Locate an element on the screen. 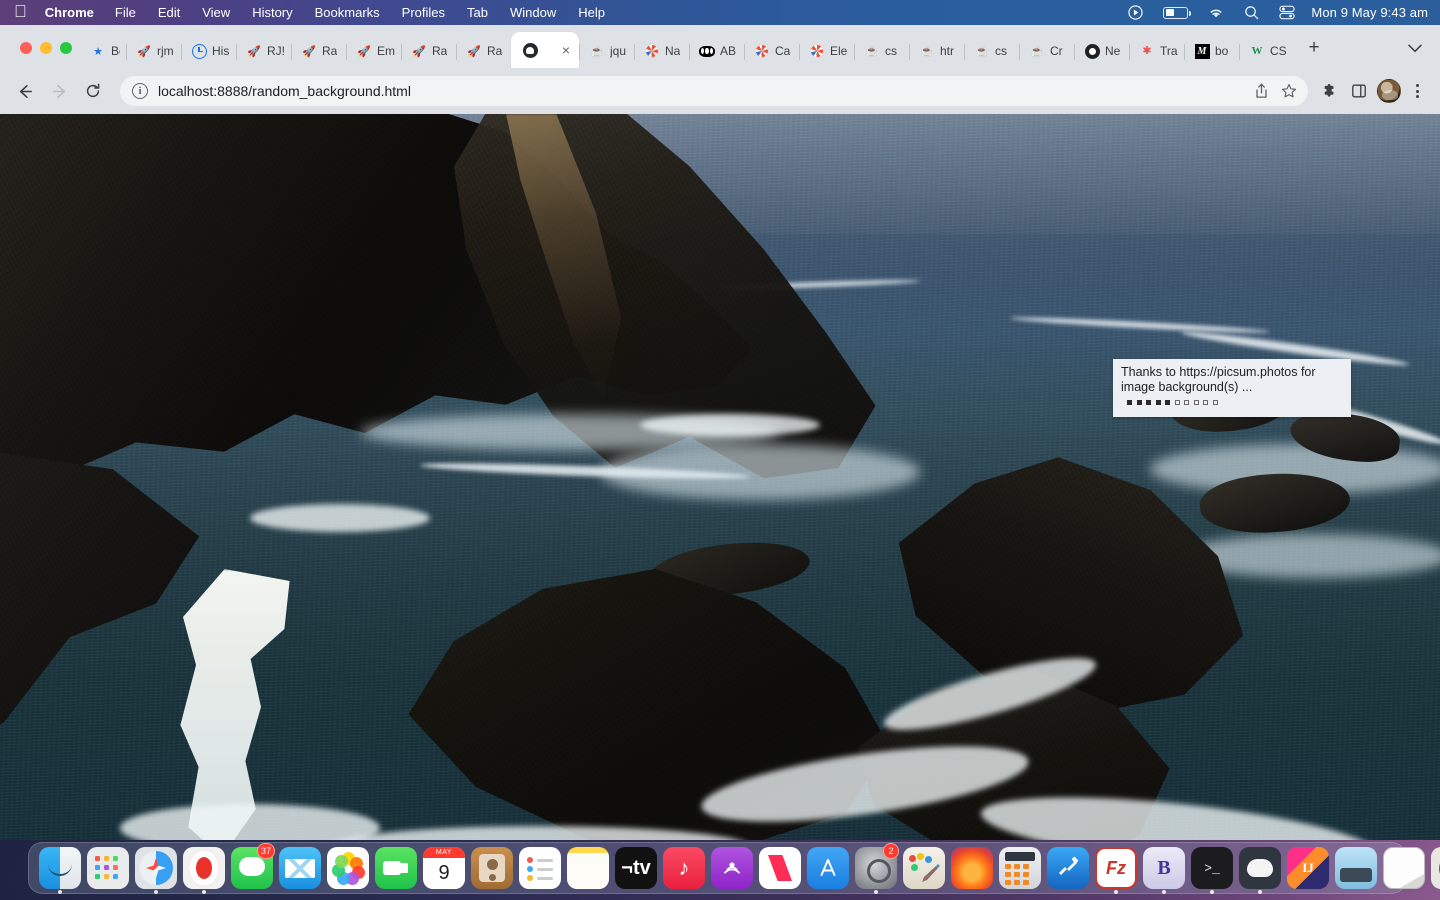 The width and height of the screenshot is (1440, 900). bookmark-star-icon is located at coordinates (1289, 91).